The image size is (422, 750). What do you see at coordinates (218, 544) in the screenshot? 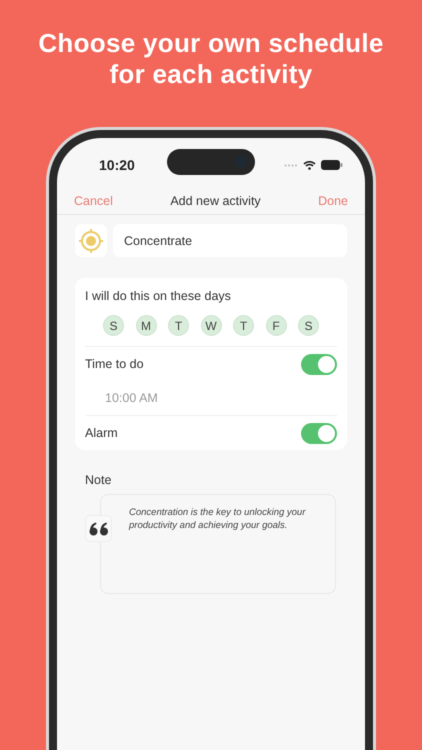
I see `note-field: Concentration is the key to unlocking your productivity and achieving your goals.` at bounding box center [218, 544].